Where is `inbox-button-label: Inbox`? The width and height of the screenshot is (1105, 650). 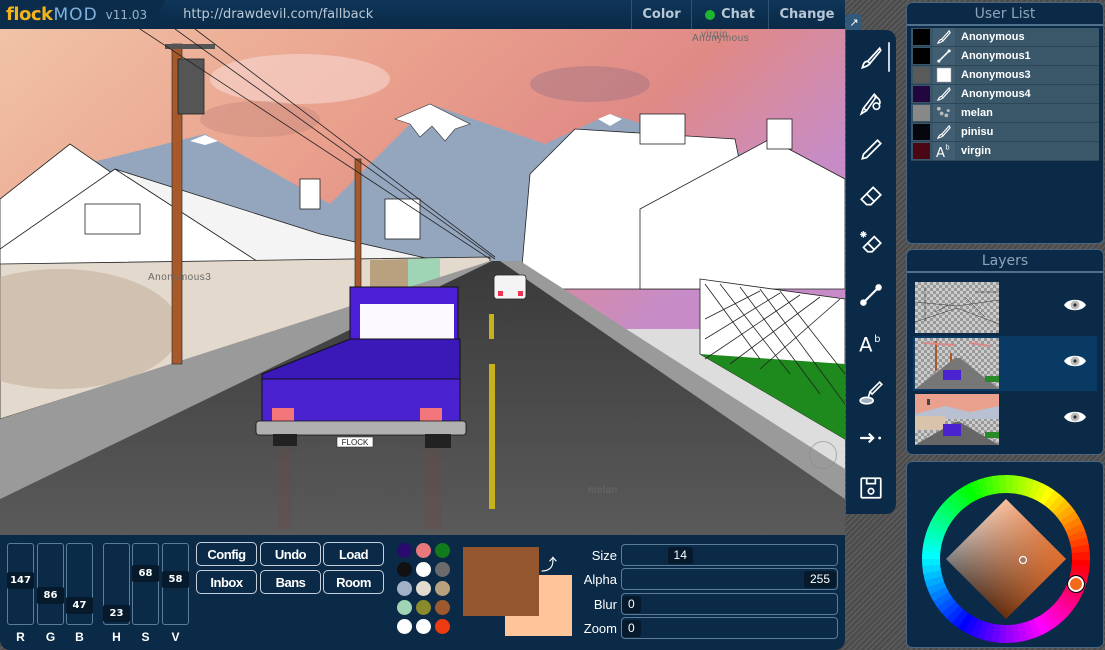
inbox-button-label: Inbox is located at coordinates (226, 582).